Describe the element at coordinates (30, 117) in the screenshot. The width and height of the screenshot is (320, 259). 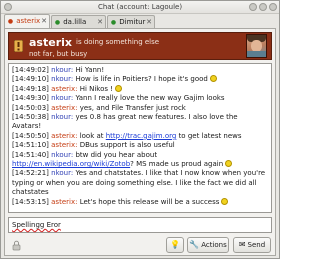
I see `message-timestamp: [14:50:38]` at that location.